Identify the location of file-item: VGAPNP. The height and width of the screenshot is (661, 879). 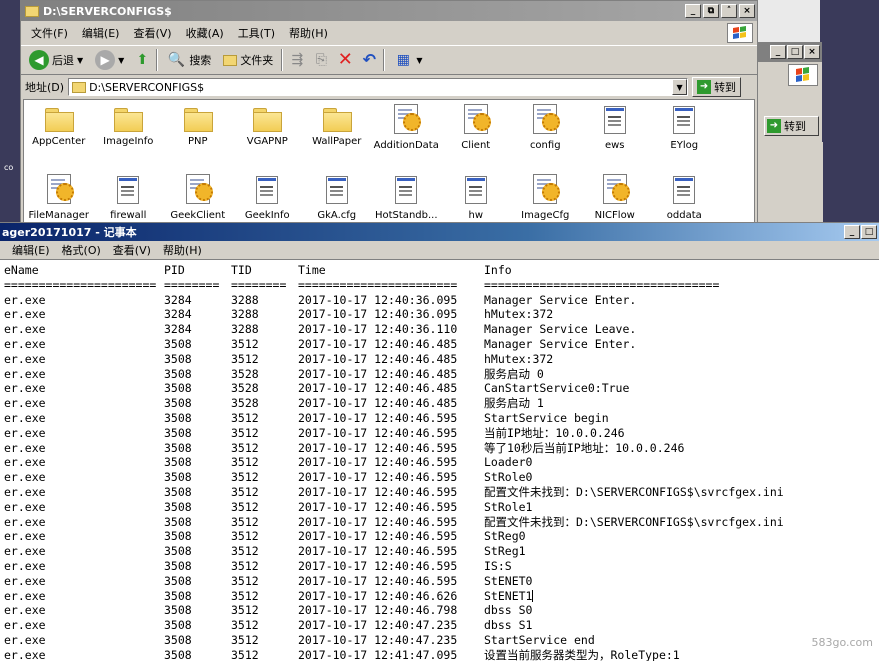
(268, 139).